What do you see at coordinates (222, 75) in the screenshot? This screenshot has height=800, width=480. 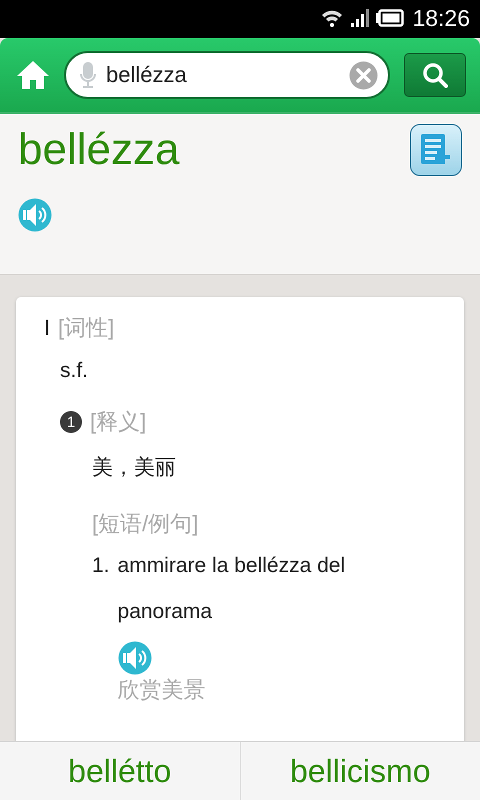 I see `search-input: bellézza` at bounding box center [222, 75].